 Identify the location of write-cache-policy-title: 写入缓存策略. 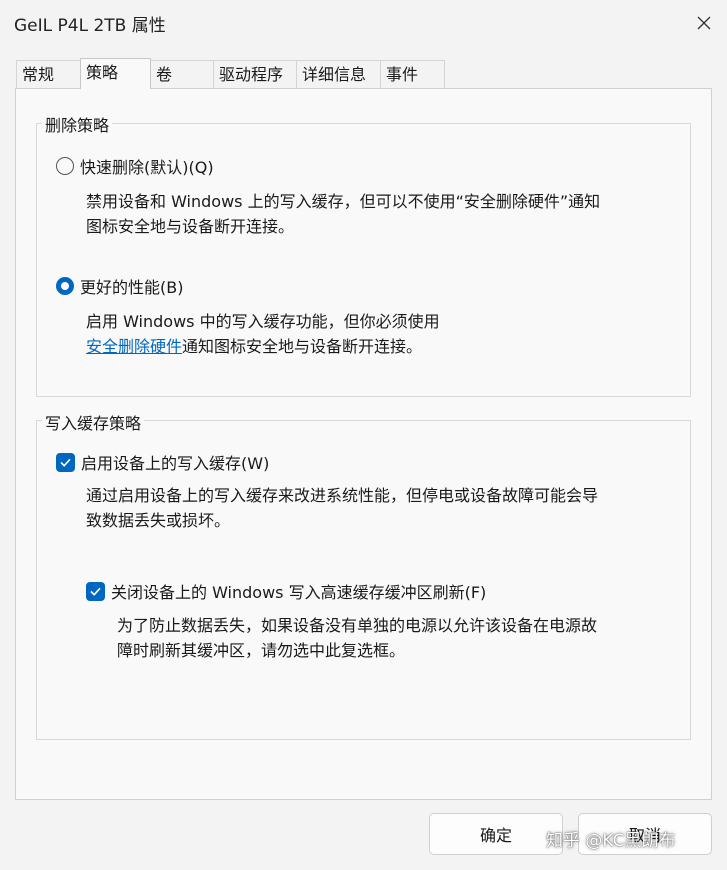
(93, 422).